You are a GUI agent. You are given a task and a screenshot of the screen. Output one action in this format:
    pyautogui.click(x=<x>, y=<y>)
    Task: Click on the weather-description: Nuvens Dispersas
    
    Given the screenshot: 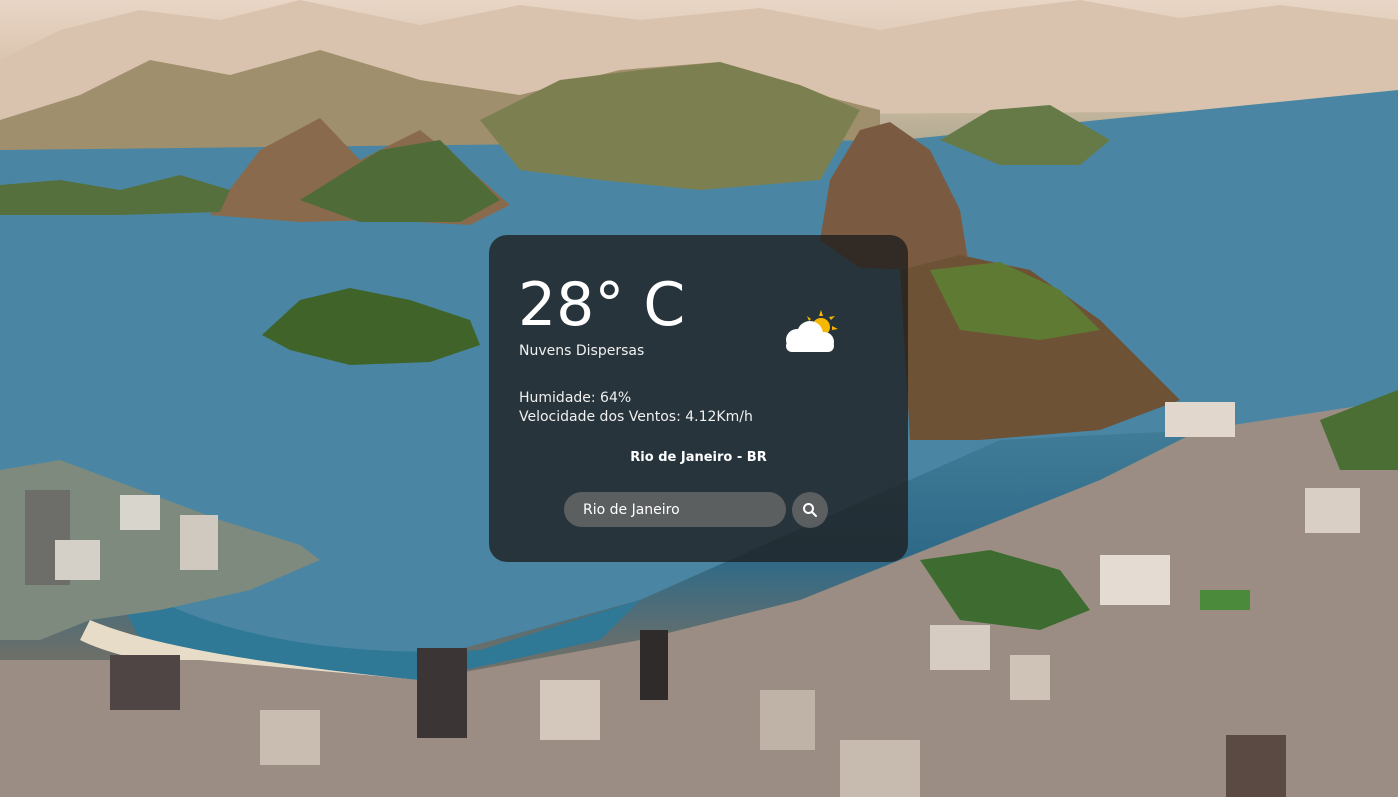 What is the action you would take?
    pyautogui.click(x=582, y=351)
    